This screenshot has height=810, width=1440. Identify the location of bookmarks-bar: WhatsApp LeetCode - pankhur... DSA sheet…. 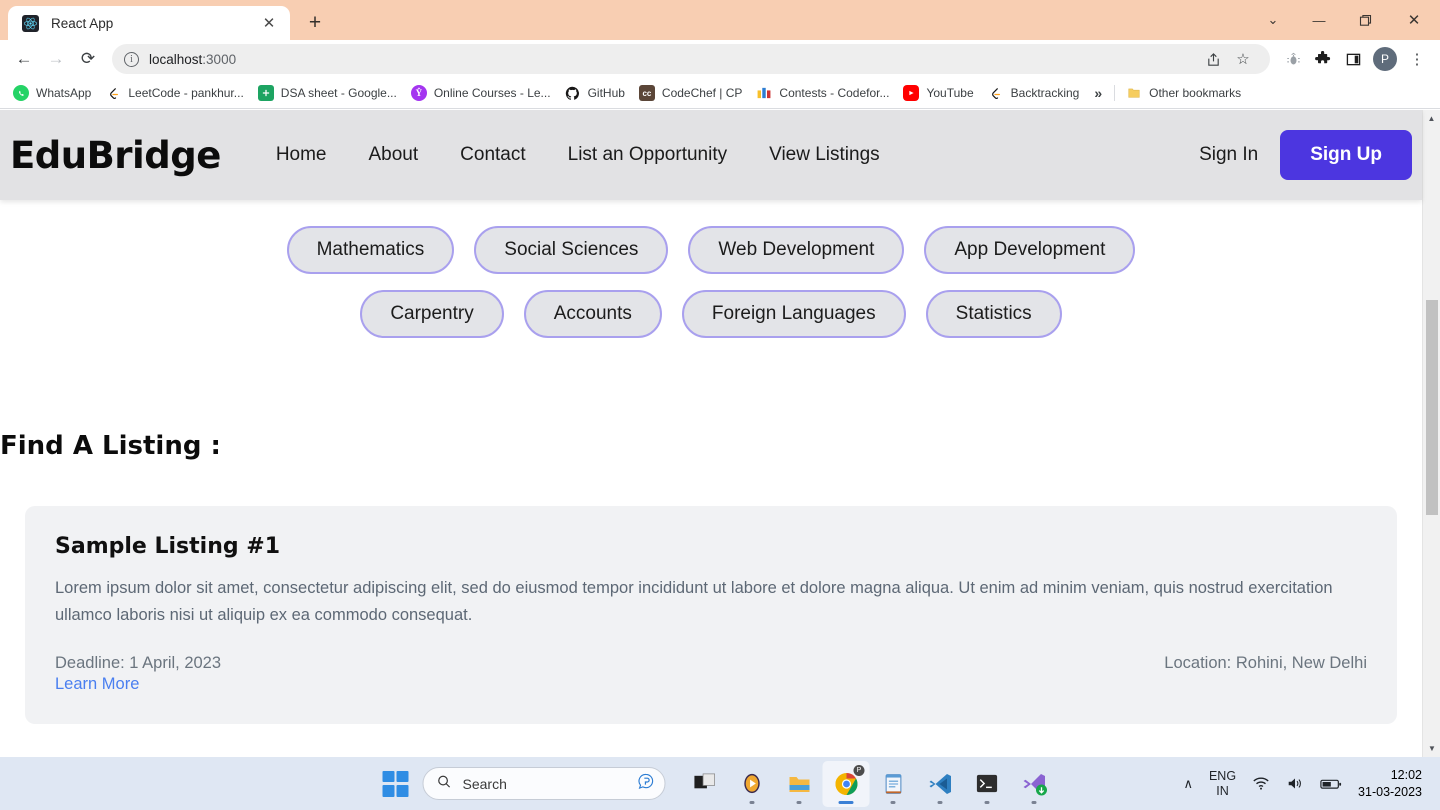
(720, 93).